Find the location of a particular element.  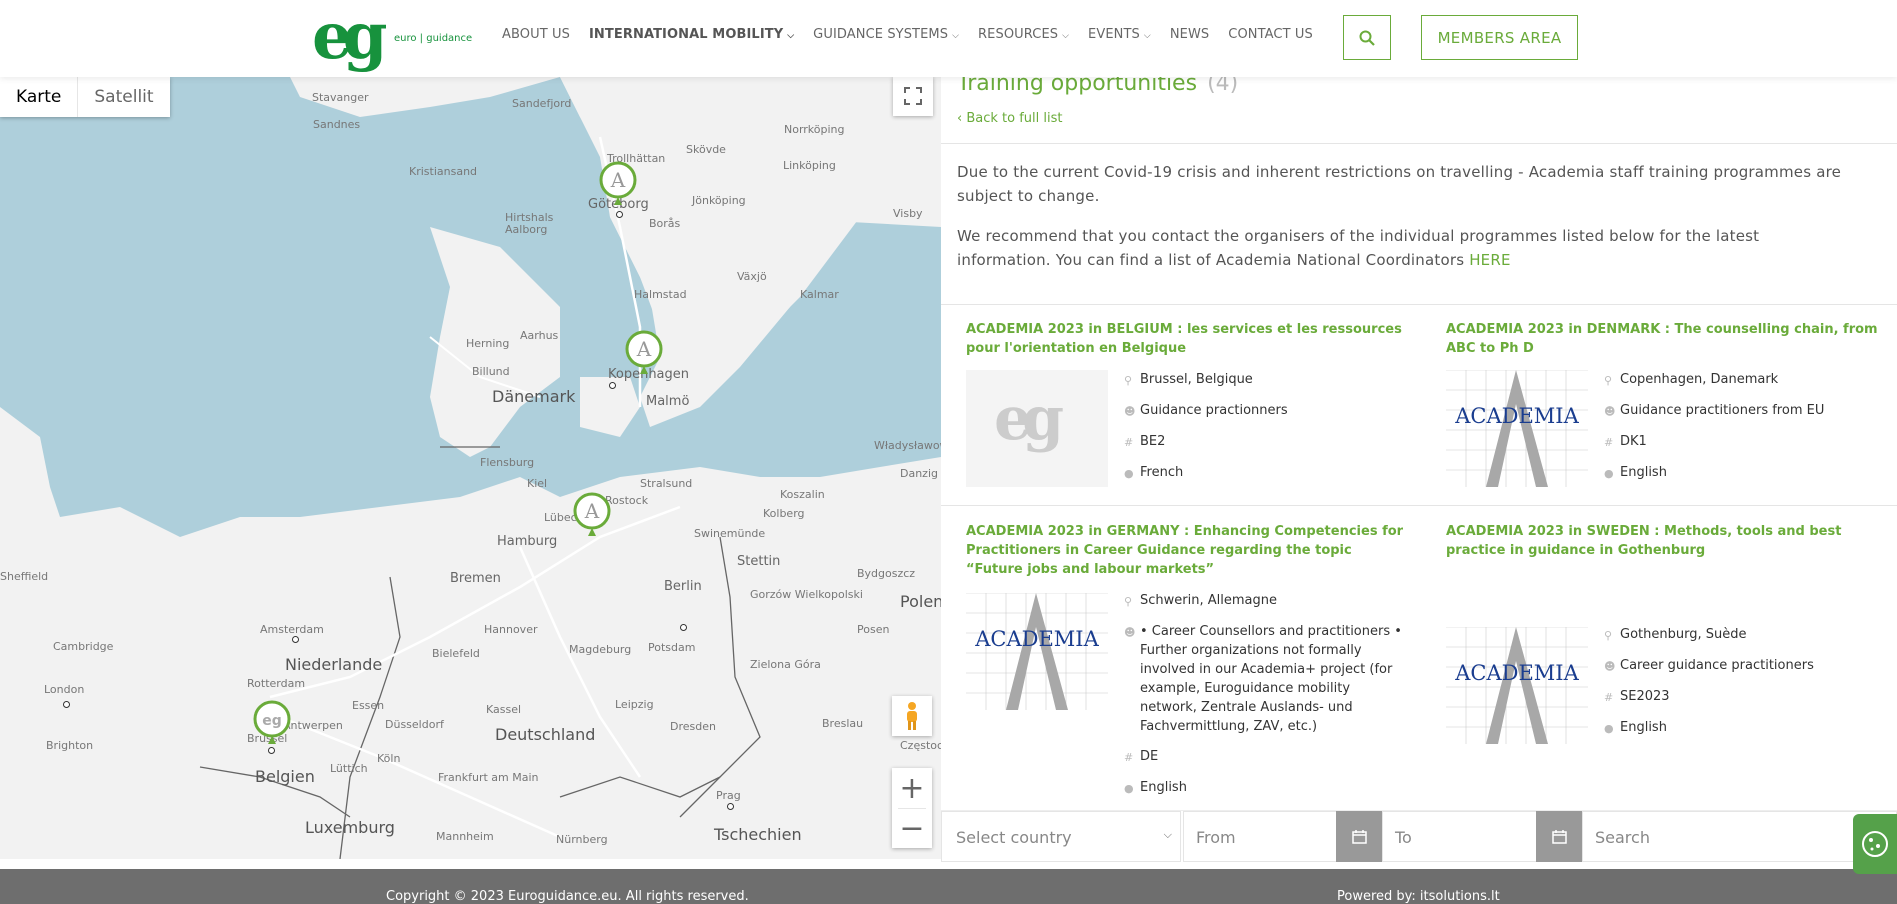

training-code: SE2023 is located at coordinates (1645, 696).